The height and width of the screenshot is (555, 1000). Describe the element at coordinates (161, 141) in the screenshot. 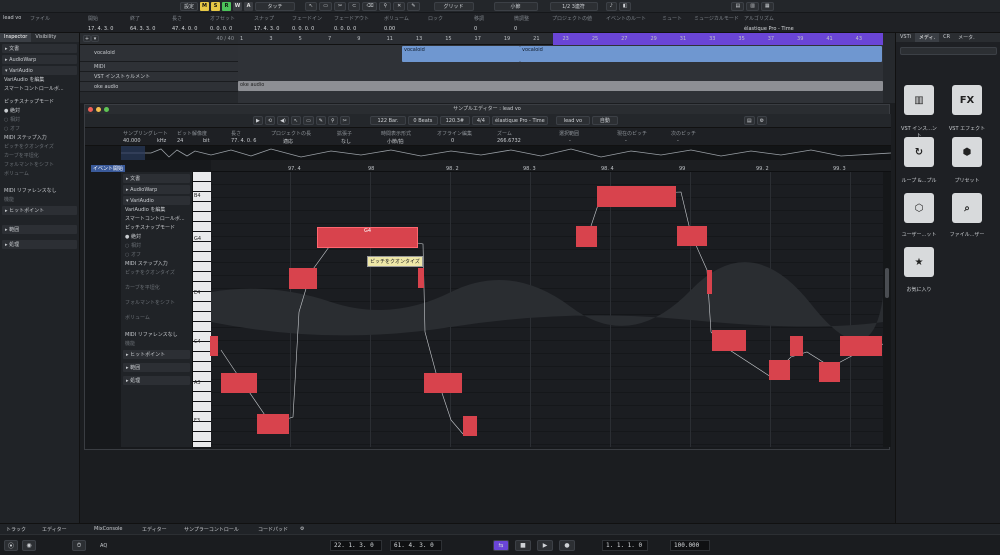

I see `info-value: kHz` at that location.